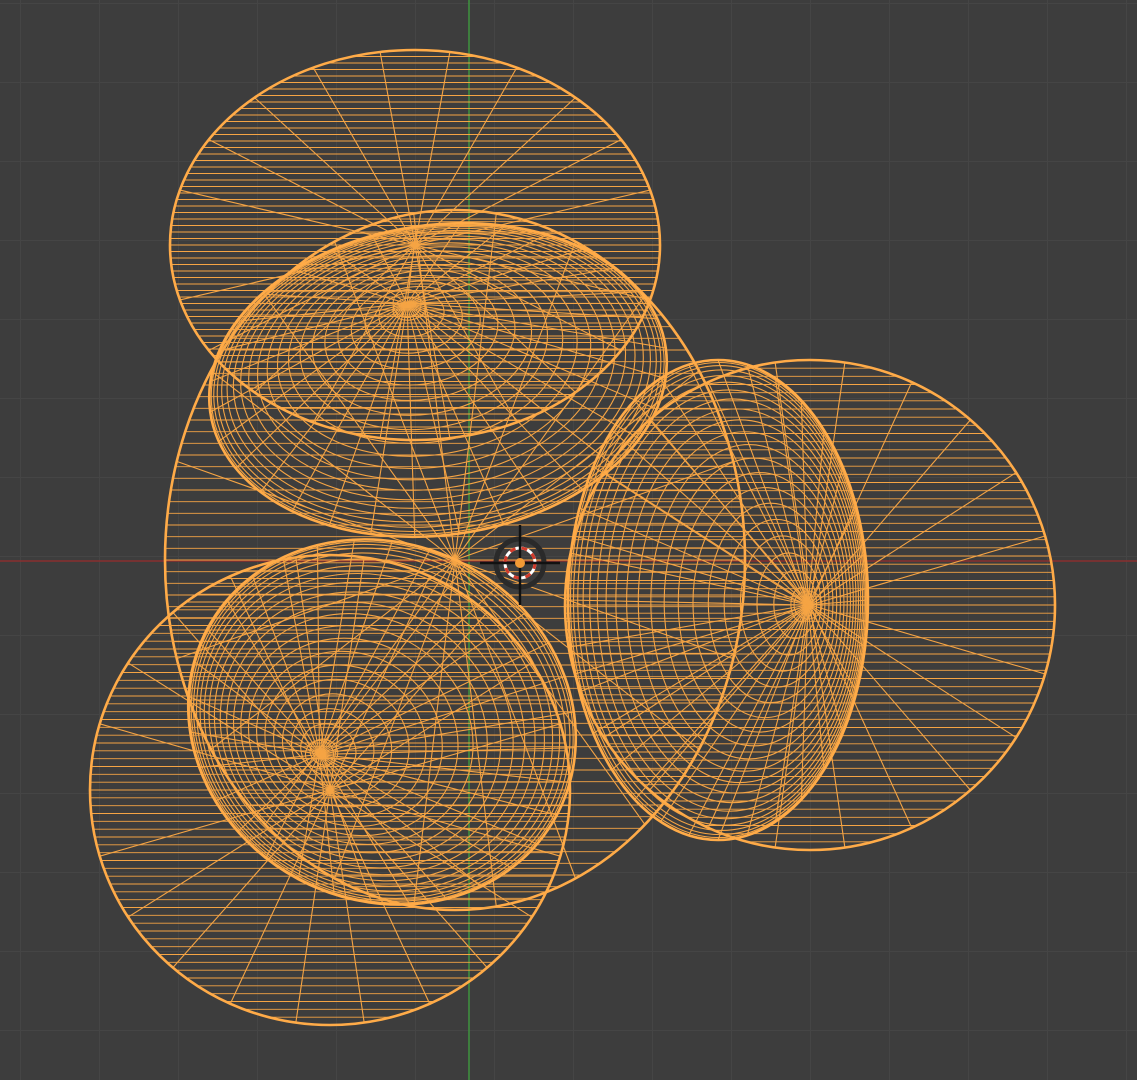 The image size is (1137, 1080). I want to click on wire-outline, so click(382, 722).